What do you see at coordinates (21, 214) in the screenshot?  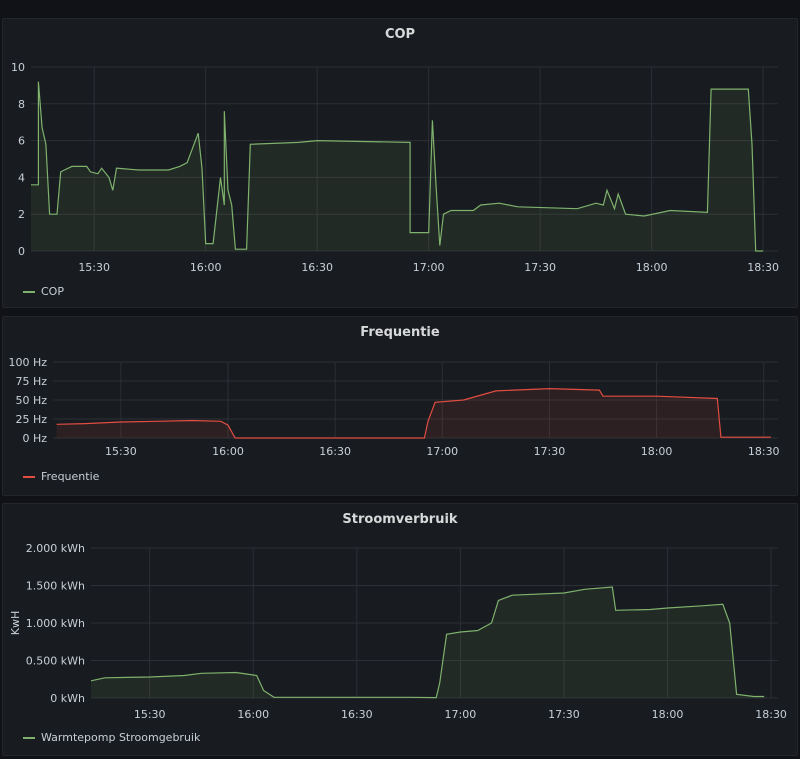 I see `y-tick-label: 2` at bounding box center [21, 214].